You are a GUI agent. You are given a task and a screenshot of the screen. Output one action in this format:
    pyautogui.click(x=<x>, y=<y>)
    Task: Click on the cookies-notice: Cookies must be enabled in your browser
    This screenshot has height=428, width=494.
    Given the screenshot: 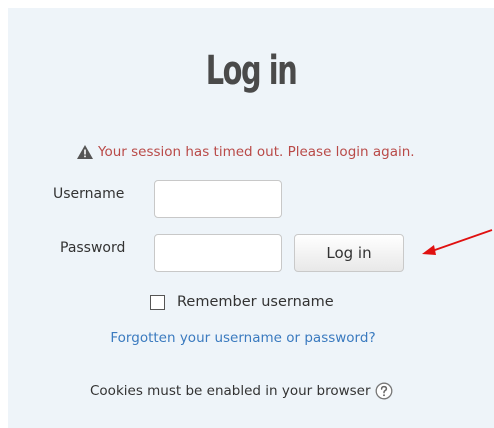 What is the action you would take?
    pyautogui.click(x=241, y=391)
    